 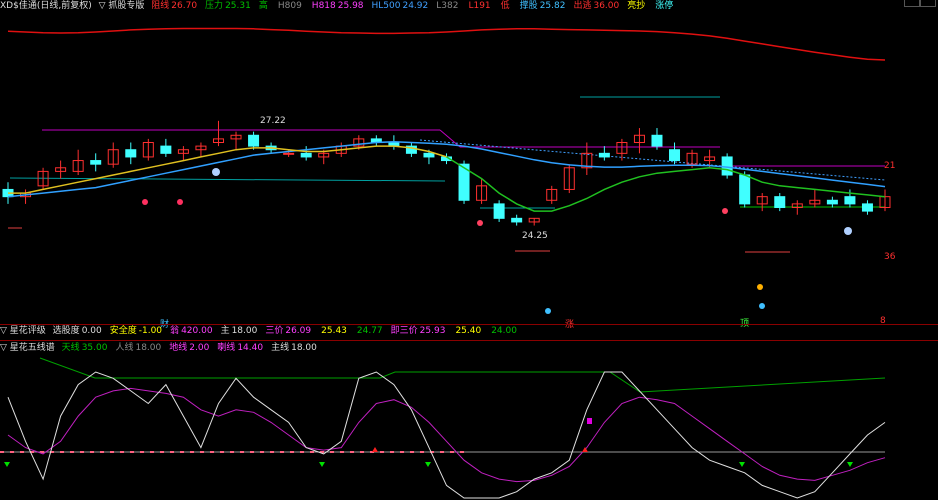 What do you see at coordinates (66, 331) in the screenshot?
I see `panel2-item-label: 选股度` at bounding box center [66, 331].